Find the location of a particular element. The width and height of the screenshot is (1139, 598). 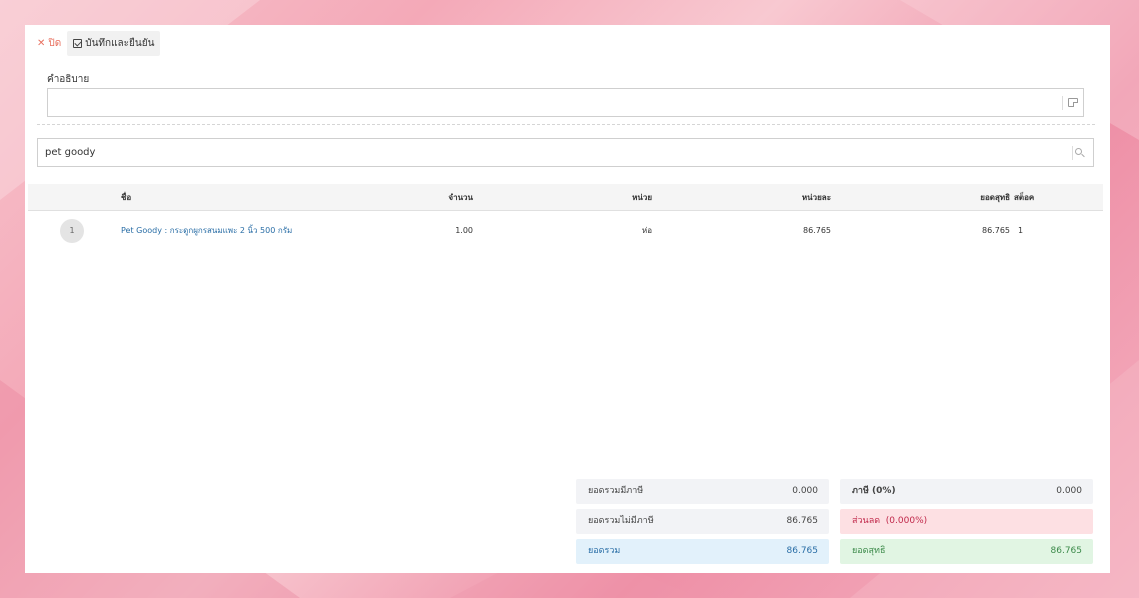

net-total-label: ยอดสุทธิ is located at coordinates (869, 551).